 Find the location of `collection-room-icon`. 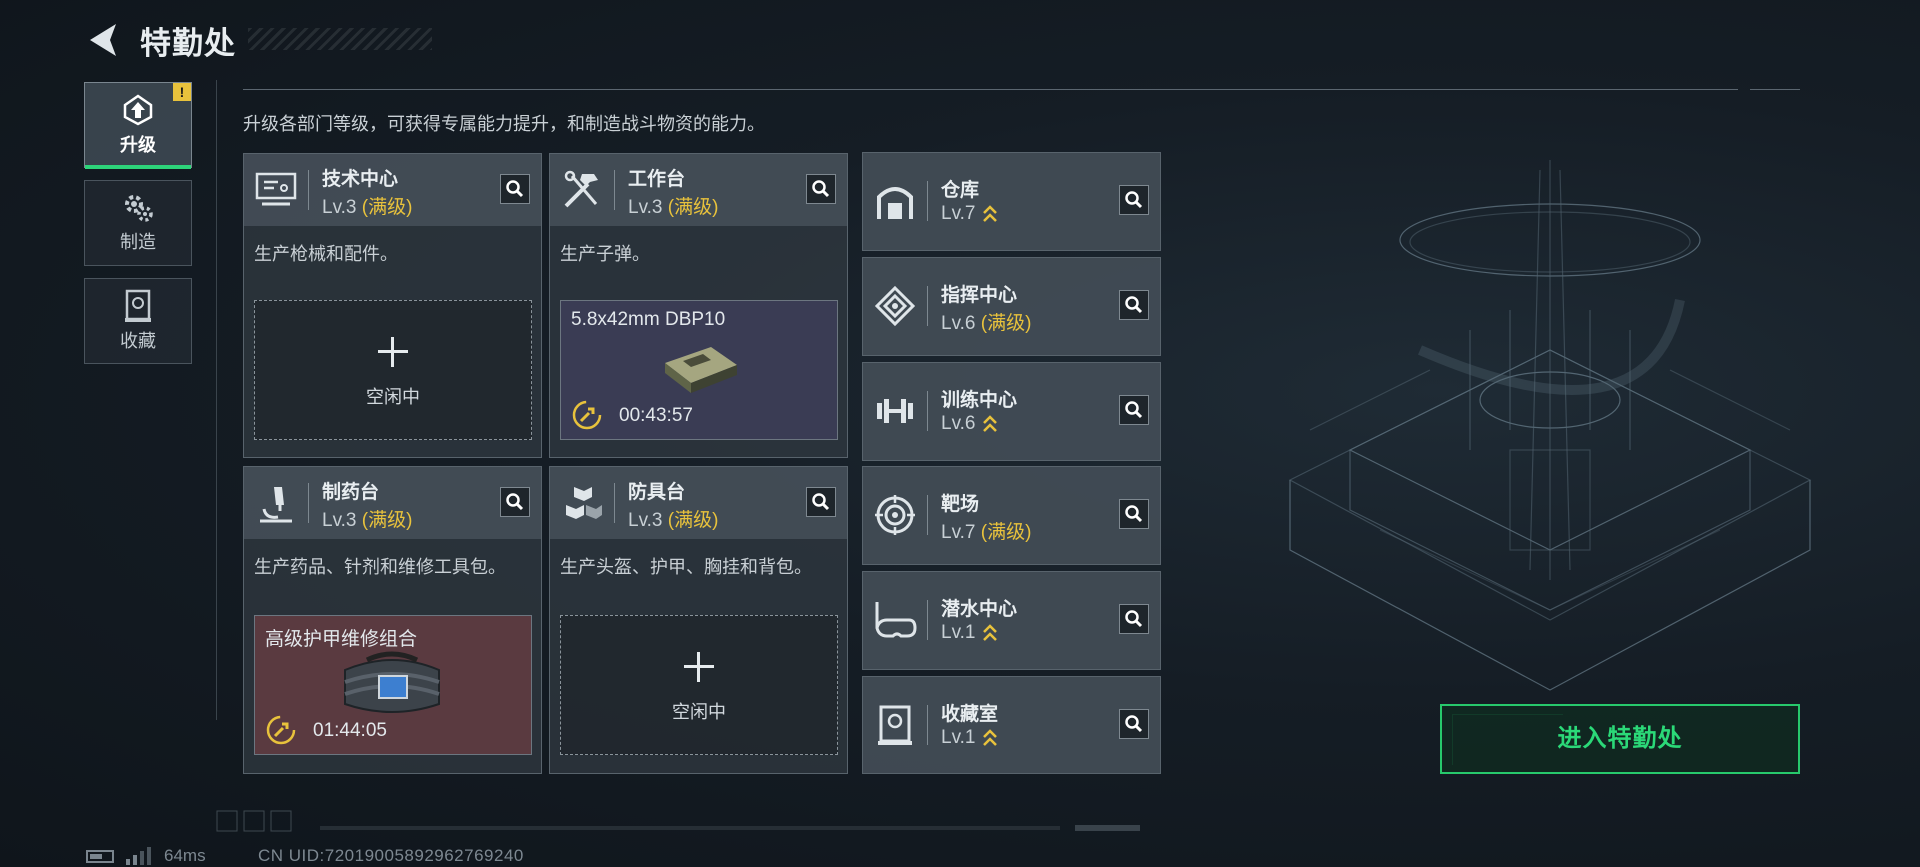

collection-room-icon is located at coordinates (895, 725).